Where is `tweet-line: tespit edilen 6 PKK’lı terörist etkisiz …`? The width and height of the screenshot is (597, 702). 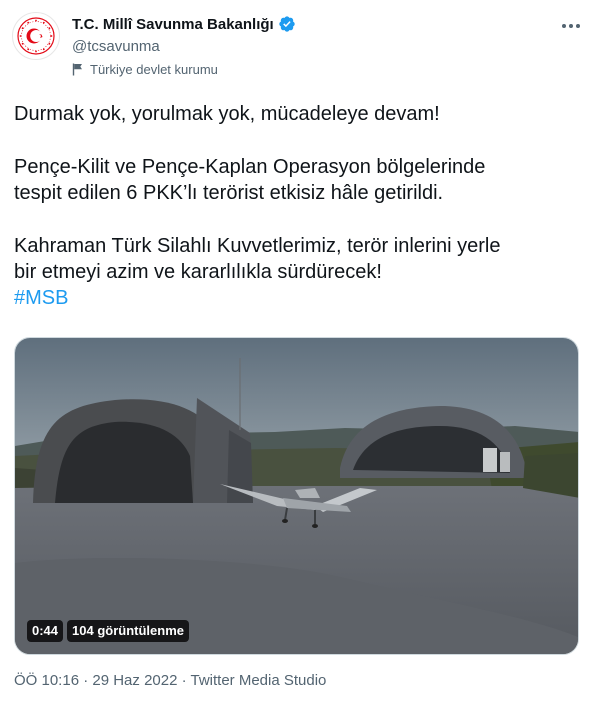 tweet-line: tespit edilen 6 PKK’lı terörist etkisiz … is located at coordinates (229, 193).